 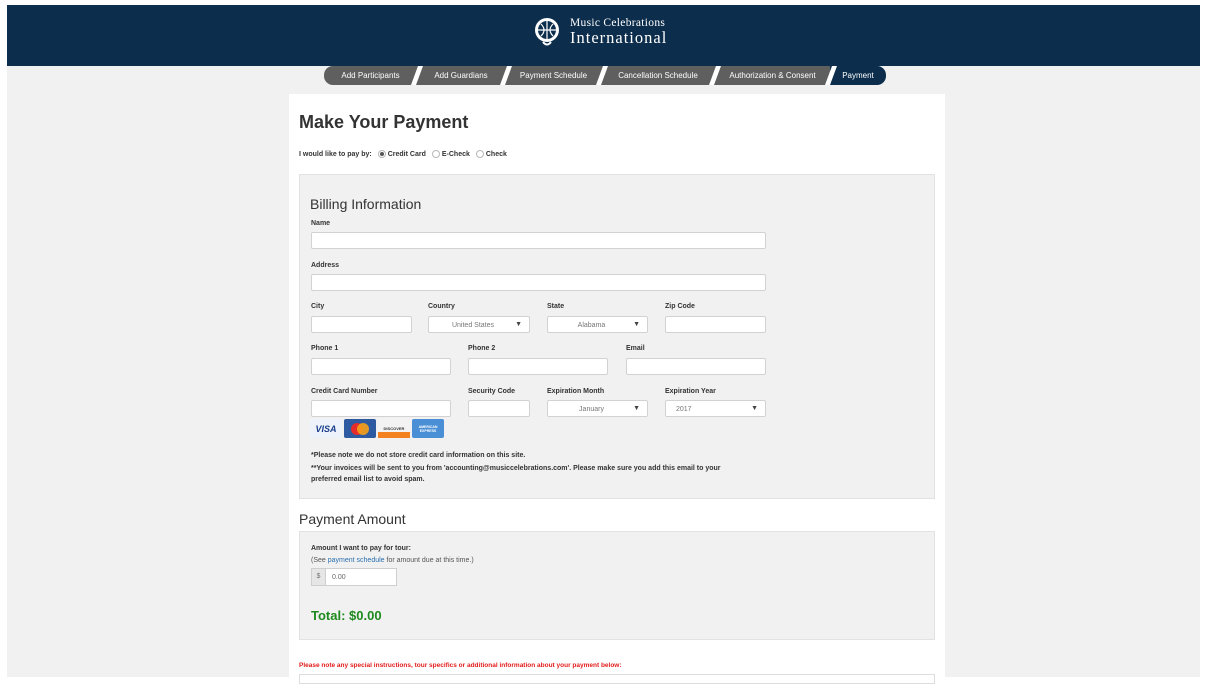 What do you see at coordinates (473, 325) in the screenshot?
I see `country-value: United States` at bounding box center [473, 325].